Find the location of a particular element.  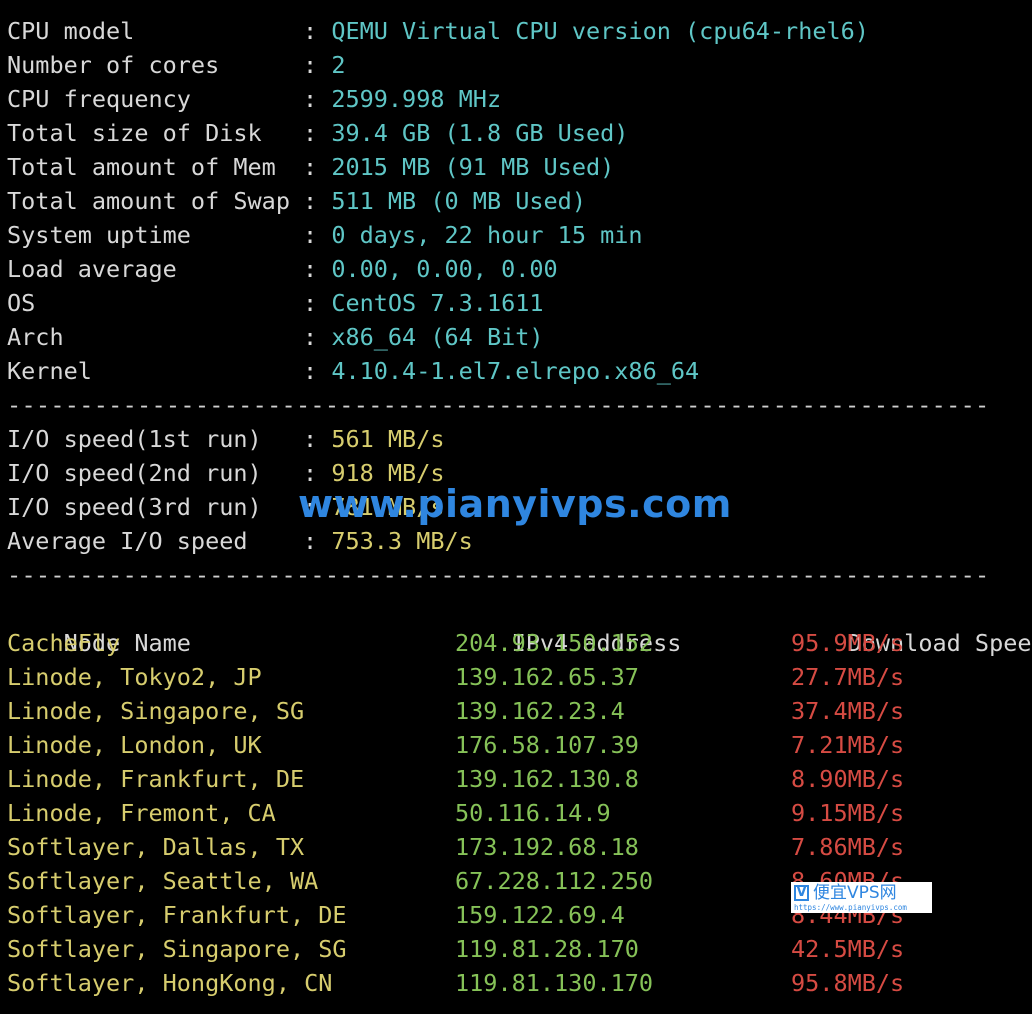

node-name: Linode, Tokyo2, JP is located at coordinates (134, 677).